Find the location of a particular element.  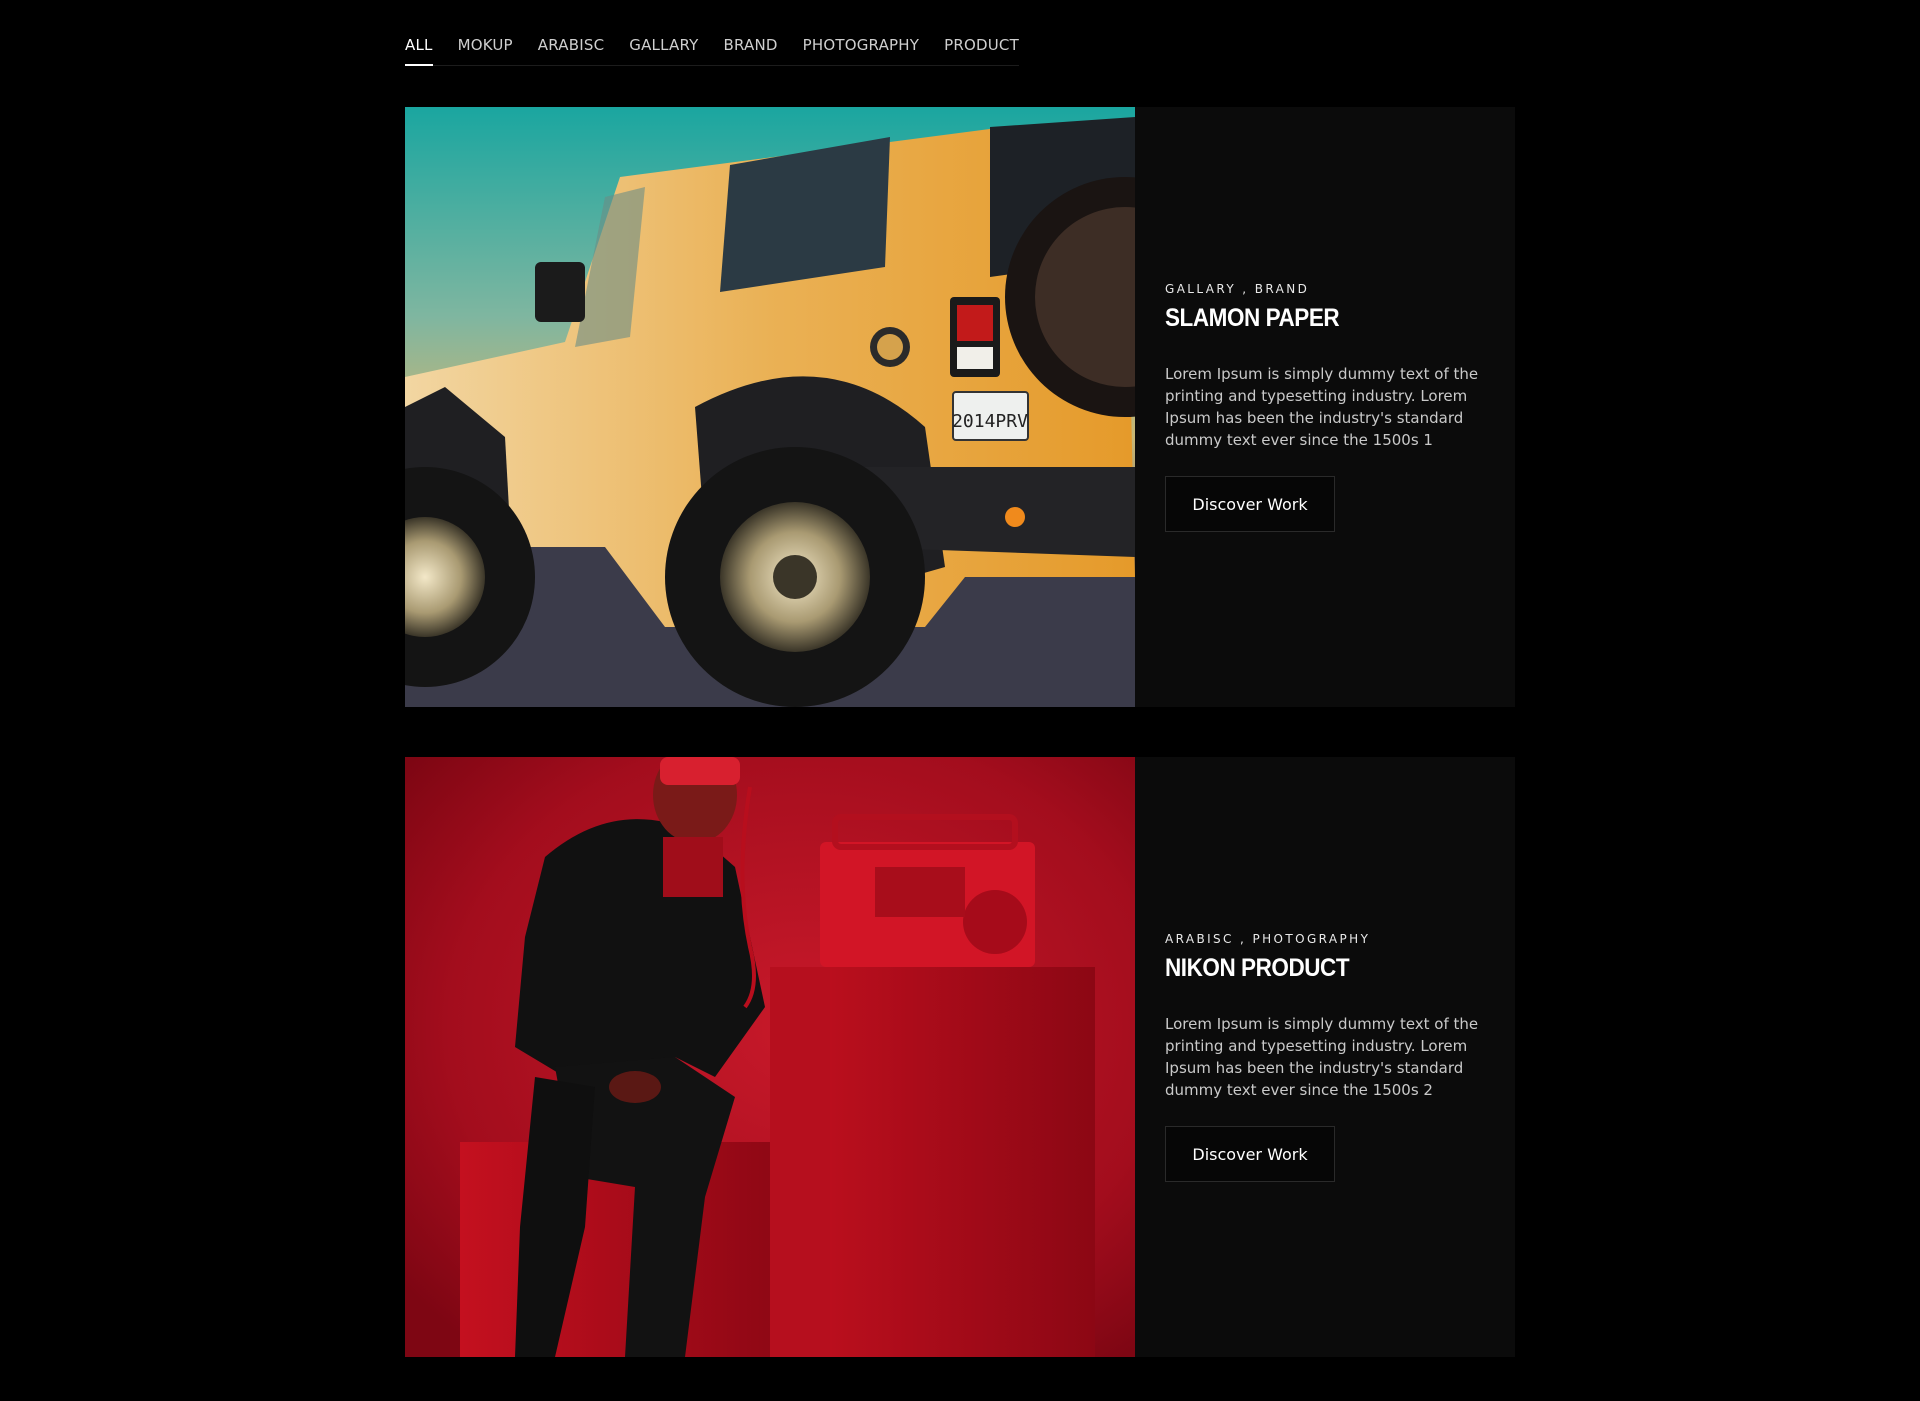

filter-product: PRODUCT is located at coordinates (981, 45).